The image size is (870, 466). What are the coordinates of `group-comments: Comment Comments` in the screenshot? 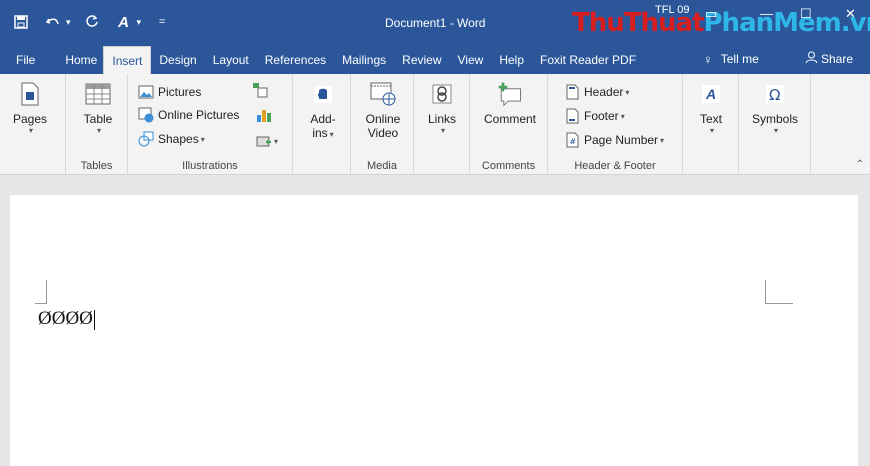 It's located at (509, 124).